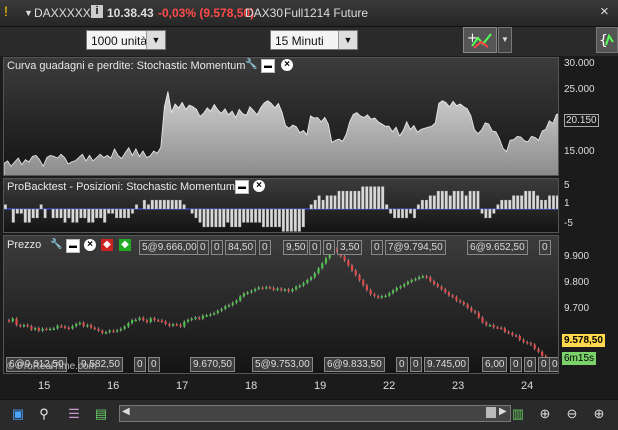 The height and width of the screenshot is (430, 618). I want to click on horizontal-scrollbar: ◀ ▶, so click(315, 413).